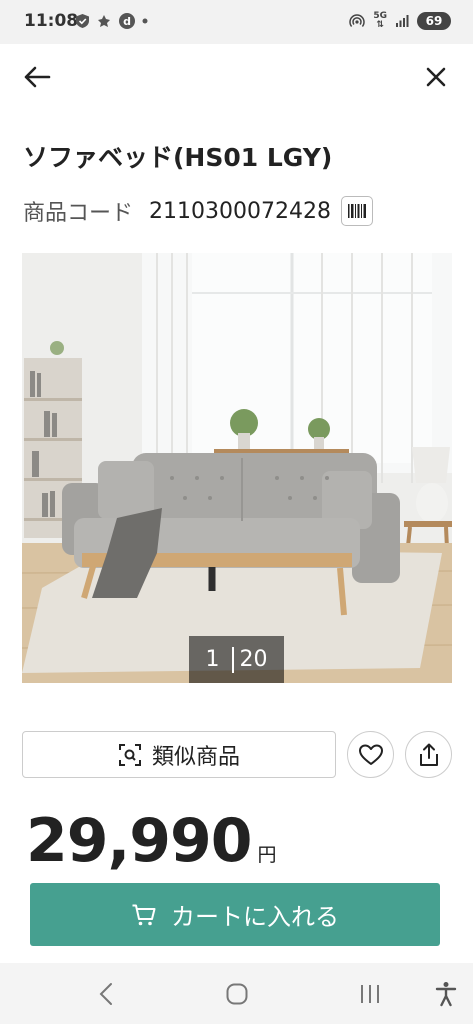 This screenshot has width=473, height=1024. Describe the element at coordinates (129, 754) in the screenshot. I see `image-search-icon` at that location.